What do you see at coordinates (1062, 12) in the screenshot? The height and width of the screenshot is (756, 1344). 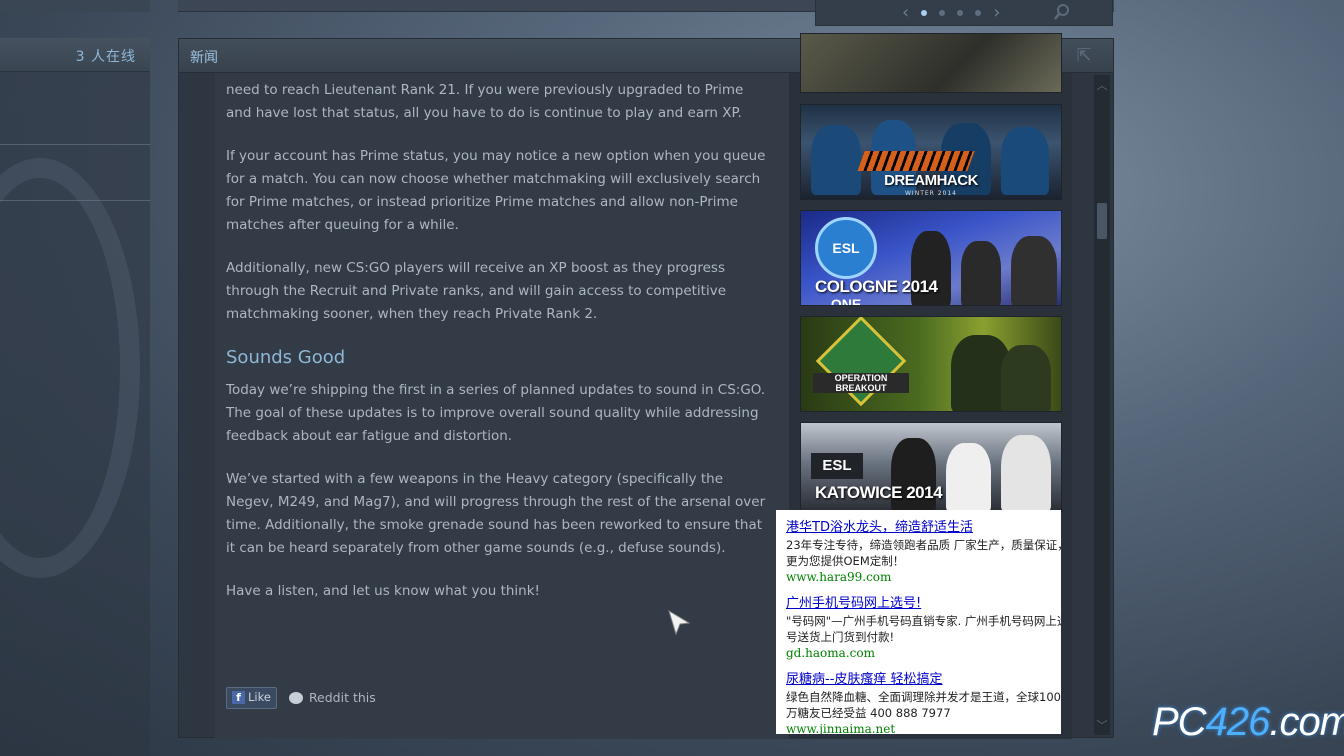 I see `search-icon` at bounding box center [1062, 12].